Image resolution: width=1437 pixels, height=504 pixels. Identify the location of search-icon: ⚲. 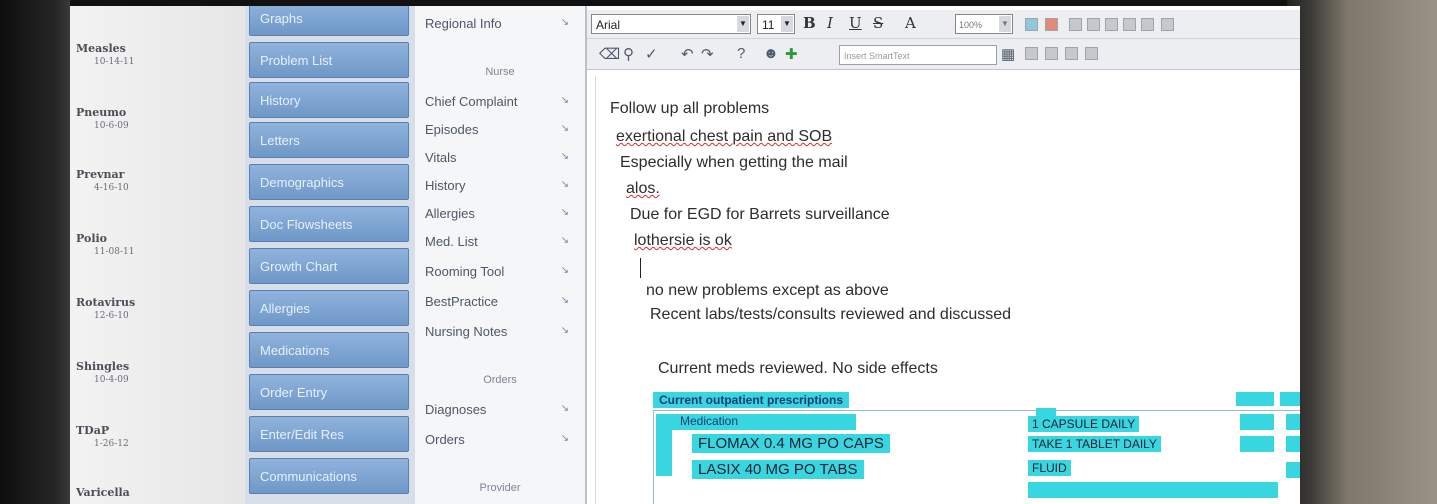
(628, 54).